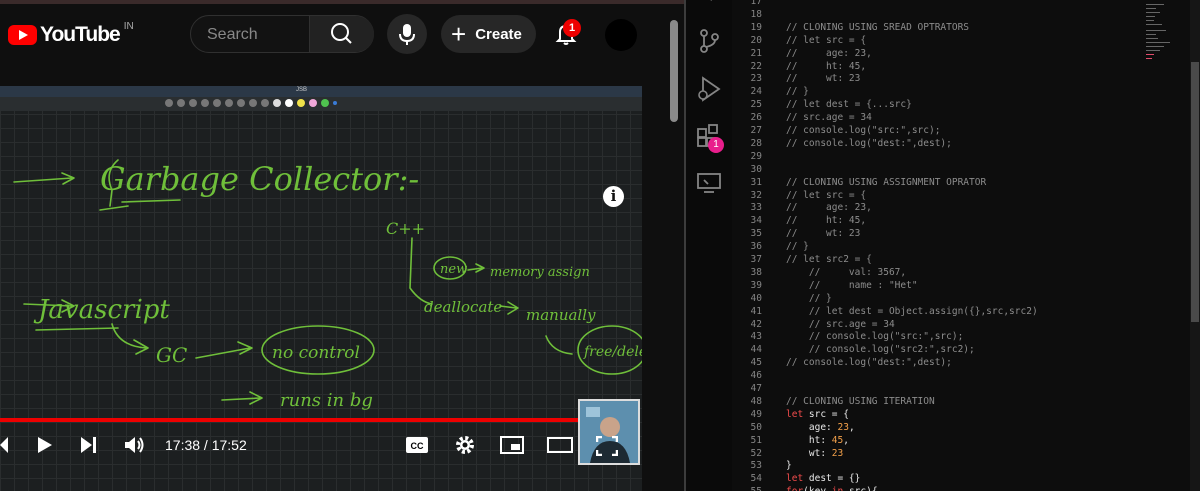  I want to click on code-line: 37 // let src2 = {, so click(938, 259).